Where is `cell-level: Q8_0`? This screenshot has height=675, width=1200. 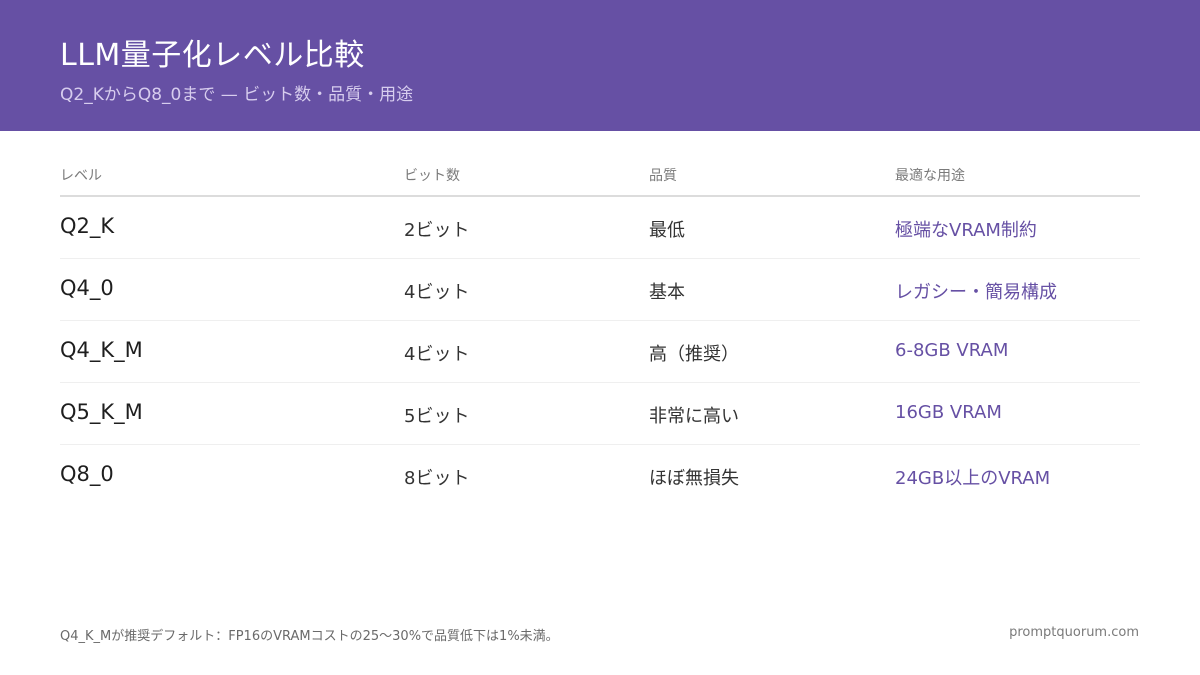 cell-level: Q8_0 is located at coordinates (87, 474).